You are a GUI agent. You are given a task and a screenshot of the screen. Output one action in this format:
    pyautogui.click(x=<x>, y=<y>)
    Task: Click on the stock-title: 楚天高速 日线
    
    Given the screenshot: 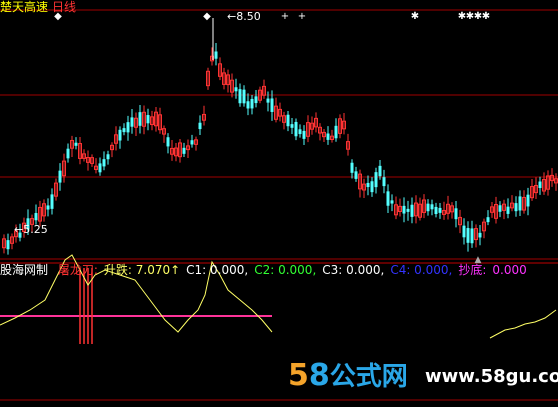 What is the action you would take?
    pyautogui.click(x=38, y=7)
    